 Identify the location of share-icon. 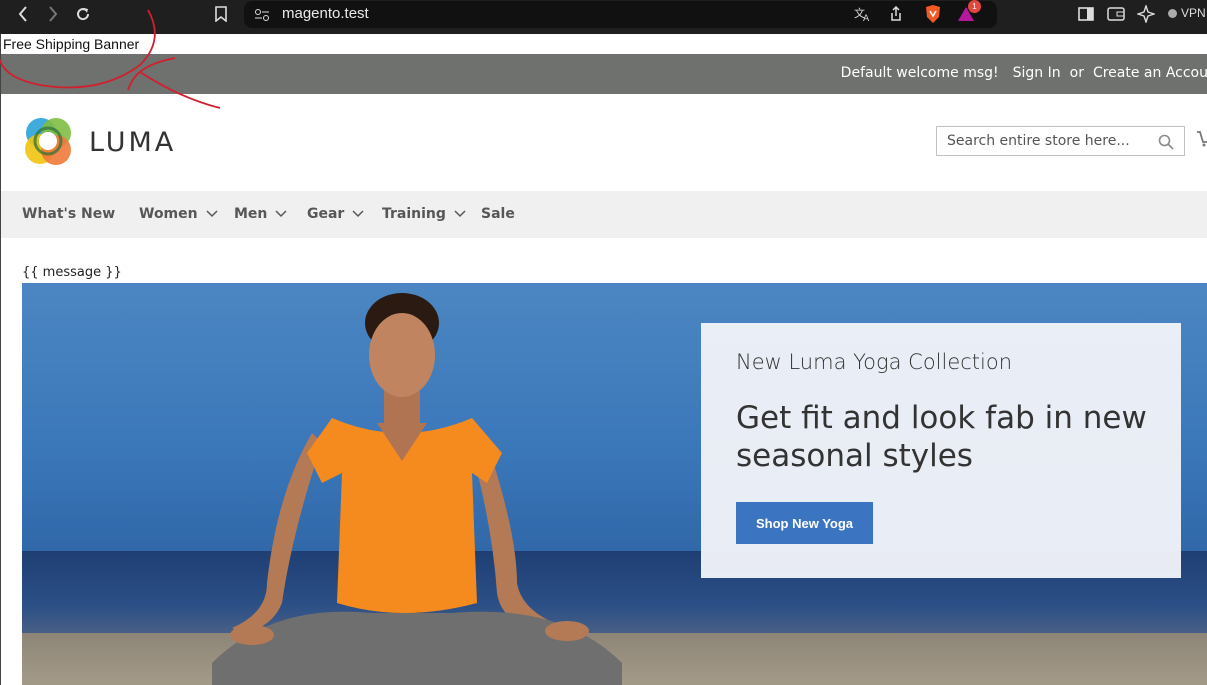
(896, 15).